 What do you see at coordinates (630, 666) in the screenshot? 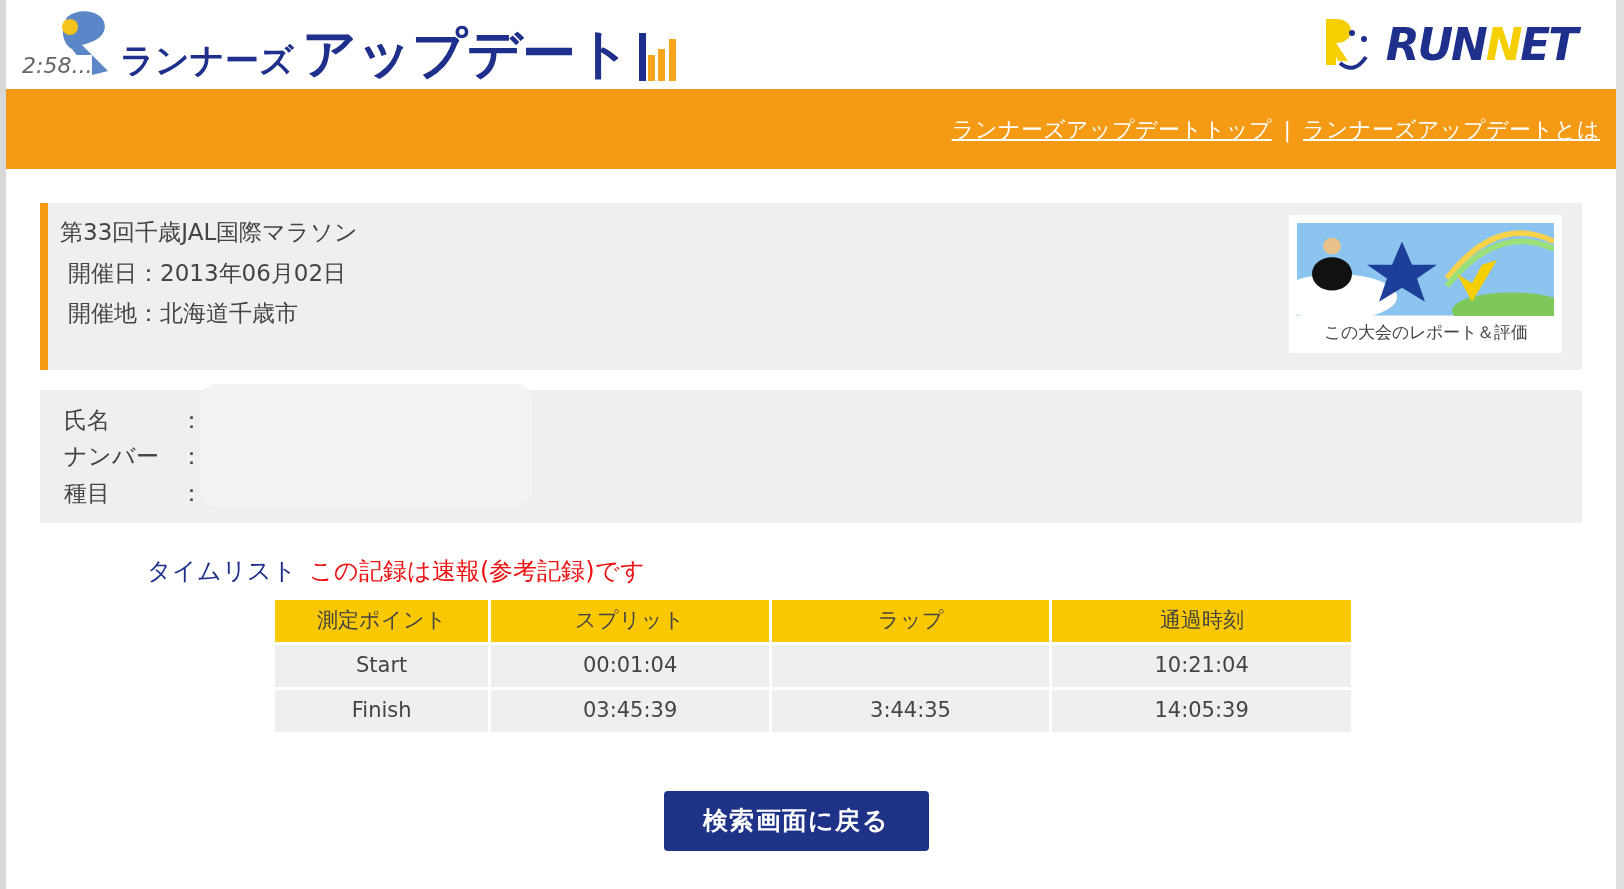
I see `table-cell: 00:01:04` at bounding box center [630, 666].